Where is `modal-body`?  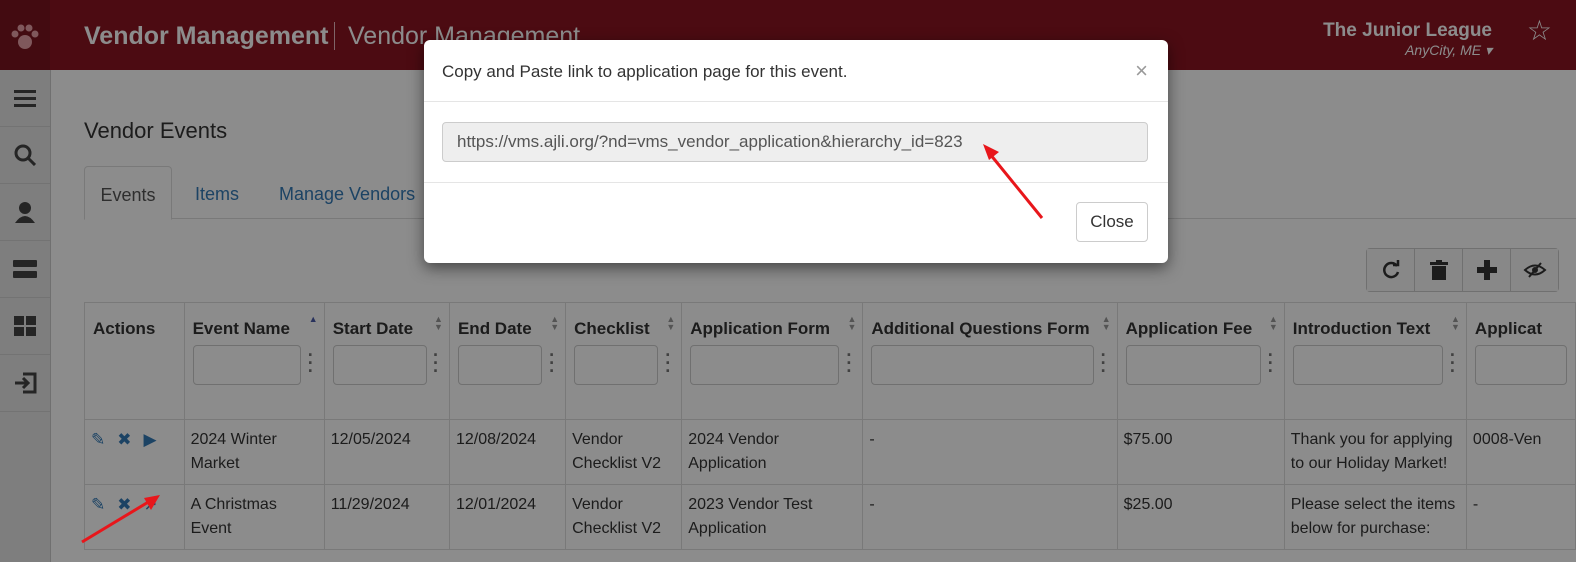
modal-body is located at coordinates (796, 142).